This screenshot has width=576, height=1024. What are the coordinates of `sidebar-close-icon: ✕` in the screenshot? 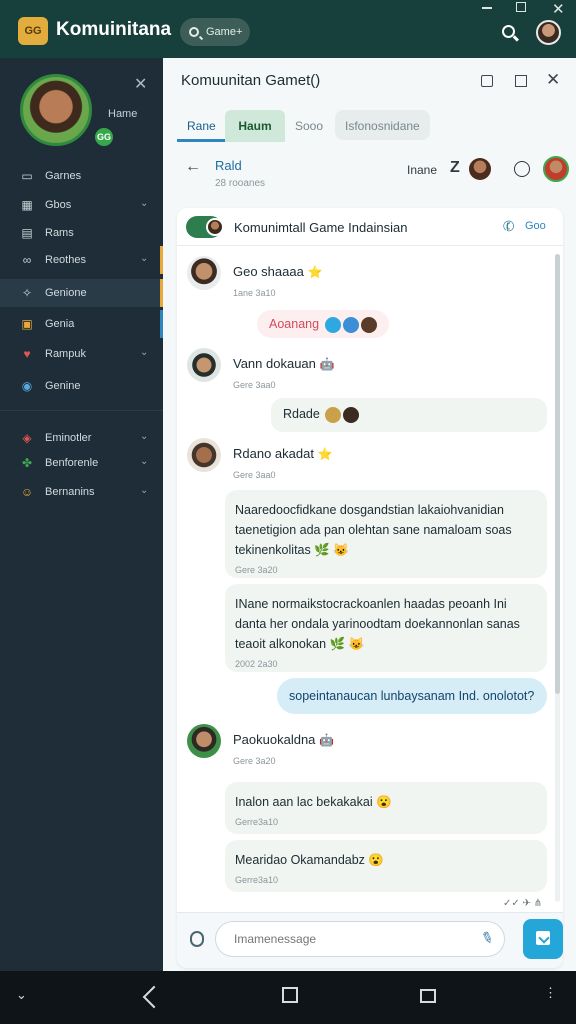 It's located at (140, 84).